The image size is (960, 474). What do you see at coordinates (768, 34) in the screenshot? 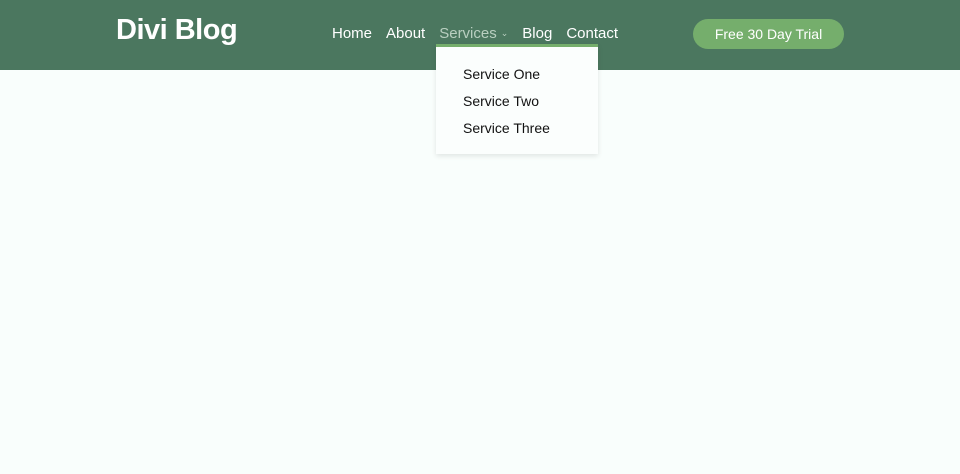
I see `free-trial-button: Free 30 Day Trial` at bounding box center [768, 34].